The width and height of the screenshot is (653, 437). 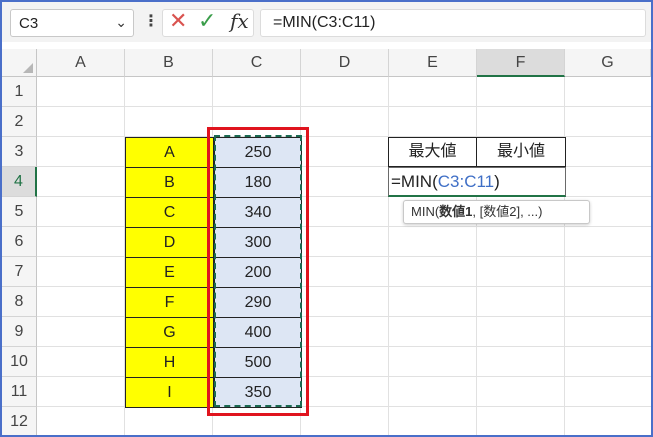 What do you see at coordinates (608, 63) in the screenshot?
I see `column-header-g: G` at bounding box center [608, 63].